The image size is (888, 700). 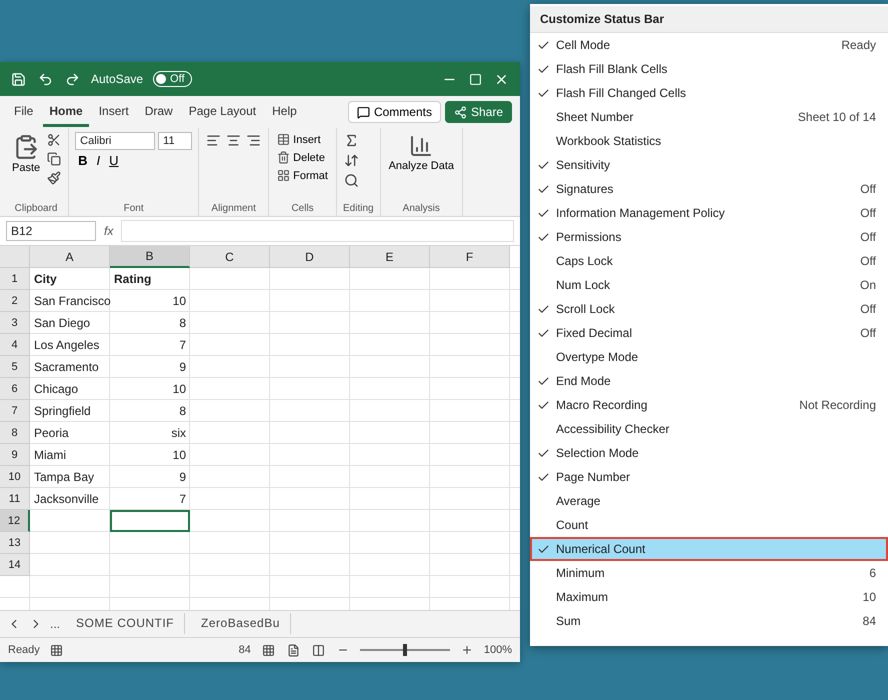 What do you see at coordinates (709, 165) in the screenshot?
I see `menu-item: Sensitivity` at bounding box center [709, 165].